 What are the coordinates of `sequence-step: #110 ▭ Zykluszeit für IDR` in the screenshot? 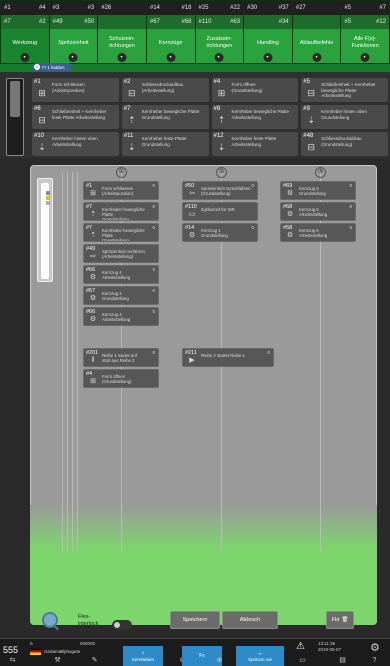 It's located at (220, 211).